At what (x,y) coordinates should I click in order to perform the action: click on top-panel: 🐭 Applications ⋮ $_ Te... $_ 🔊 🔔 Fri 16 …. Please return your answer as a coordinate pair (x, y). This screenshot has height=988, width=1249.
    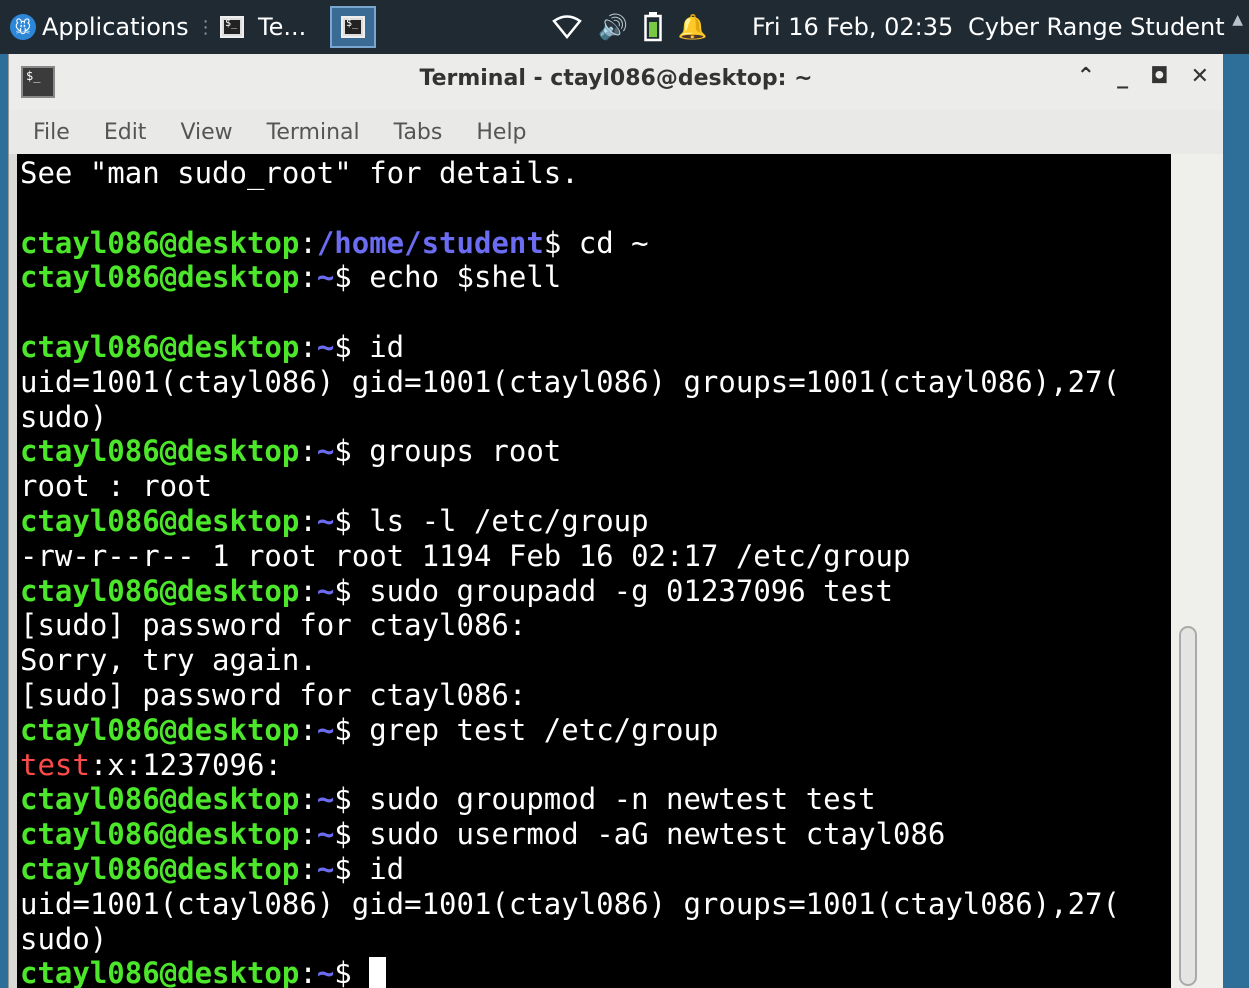
    Looking at the image, I should click on (624, 27).